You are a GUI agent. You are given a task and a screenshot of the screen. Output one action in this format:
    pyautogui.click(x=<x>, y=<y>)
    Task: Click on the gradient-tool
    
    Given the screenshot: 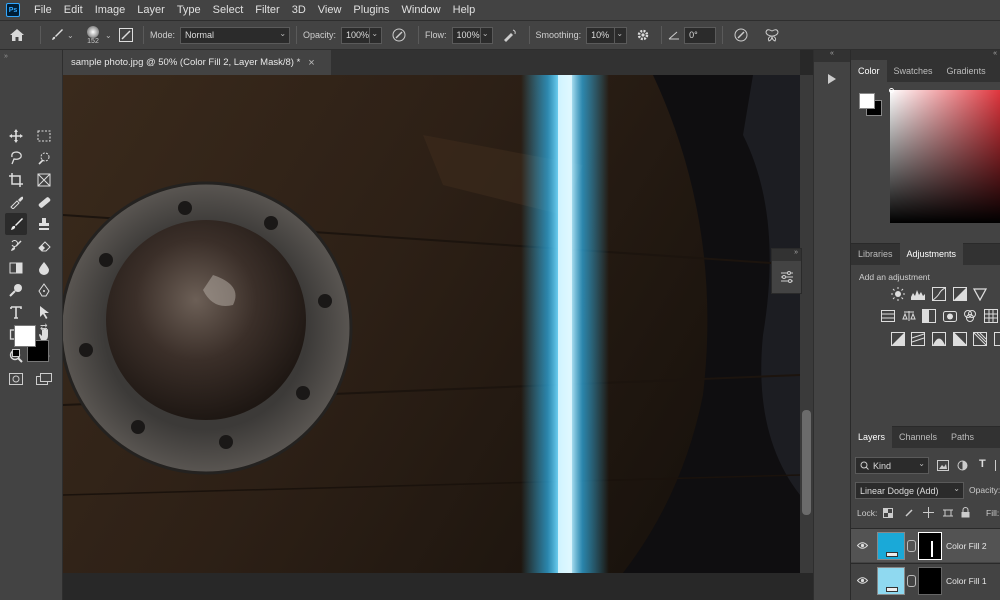 What is the action you would take?
    pyautogui.click(x=16, y=268)
    